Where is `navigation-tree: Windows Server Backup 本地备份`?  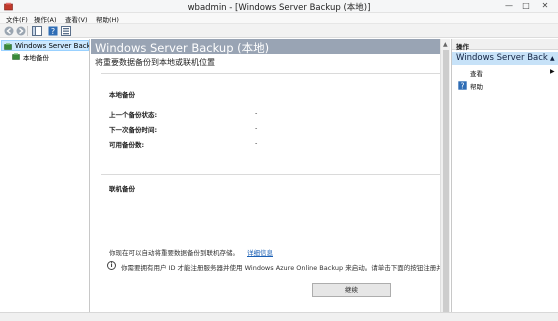 navigation-tree: Windows Server Backup 本地备份 is located at coordinates (45, 180).